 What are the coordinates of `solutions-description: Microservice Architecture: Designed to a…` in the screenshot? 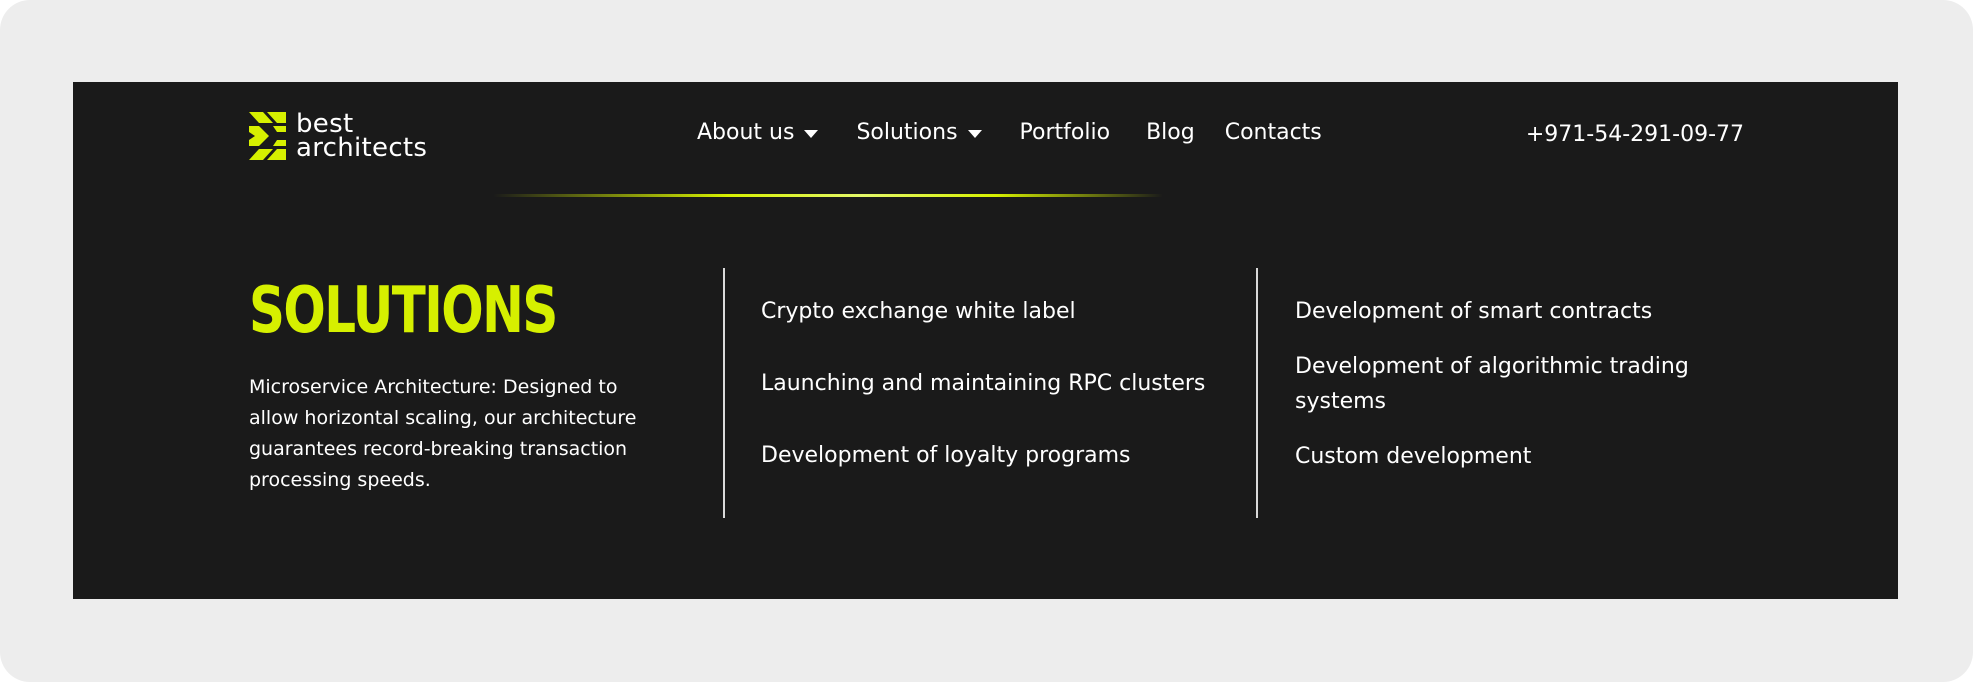 It's located at (443, 433).